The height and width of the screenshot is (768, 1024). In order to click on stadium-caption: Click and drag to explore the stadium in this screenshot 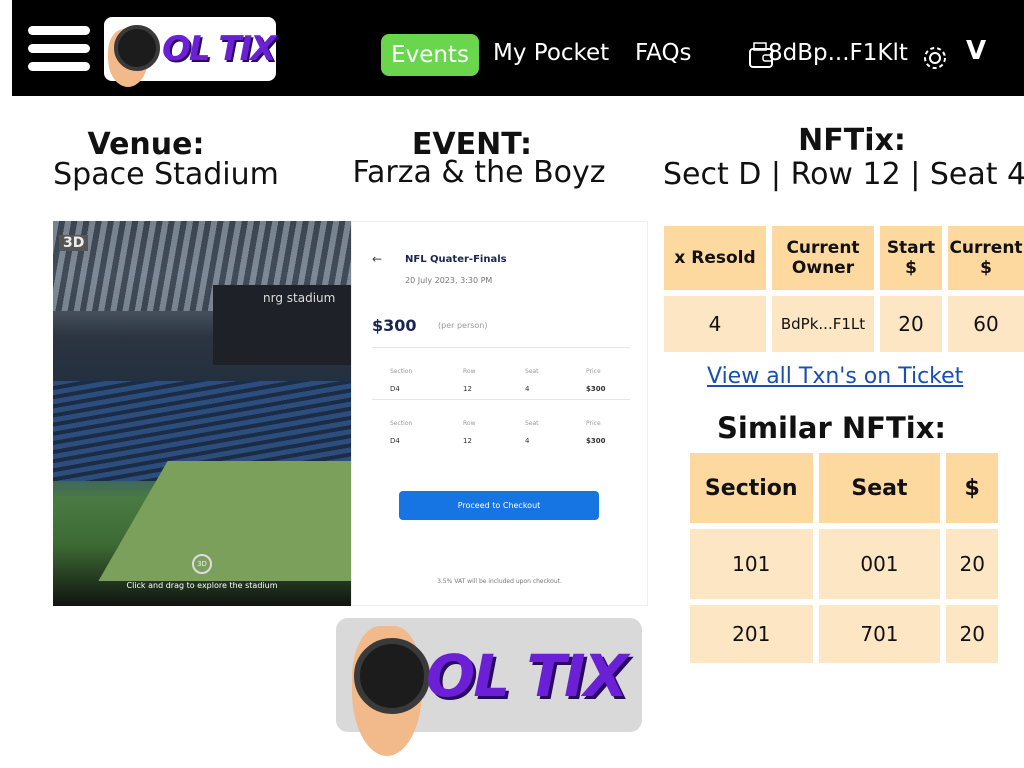, I will do `click(202, 585)`.